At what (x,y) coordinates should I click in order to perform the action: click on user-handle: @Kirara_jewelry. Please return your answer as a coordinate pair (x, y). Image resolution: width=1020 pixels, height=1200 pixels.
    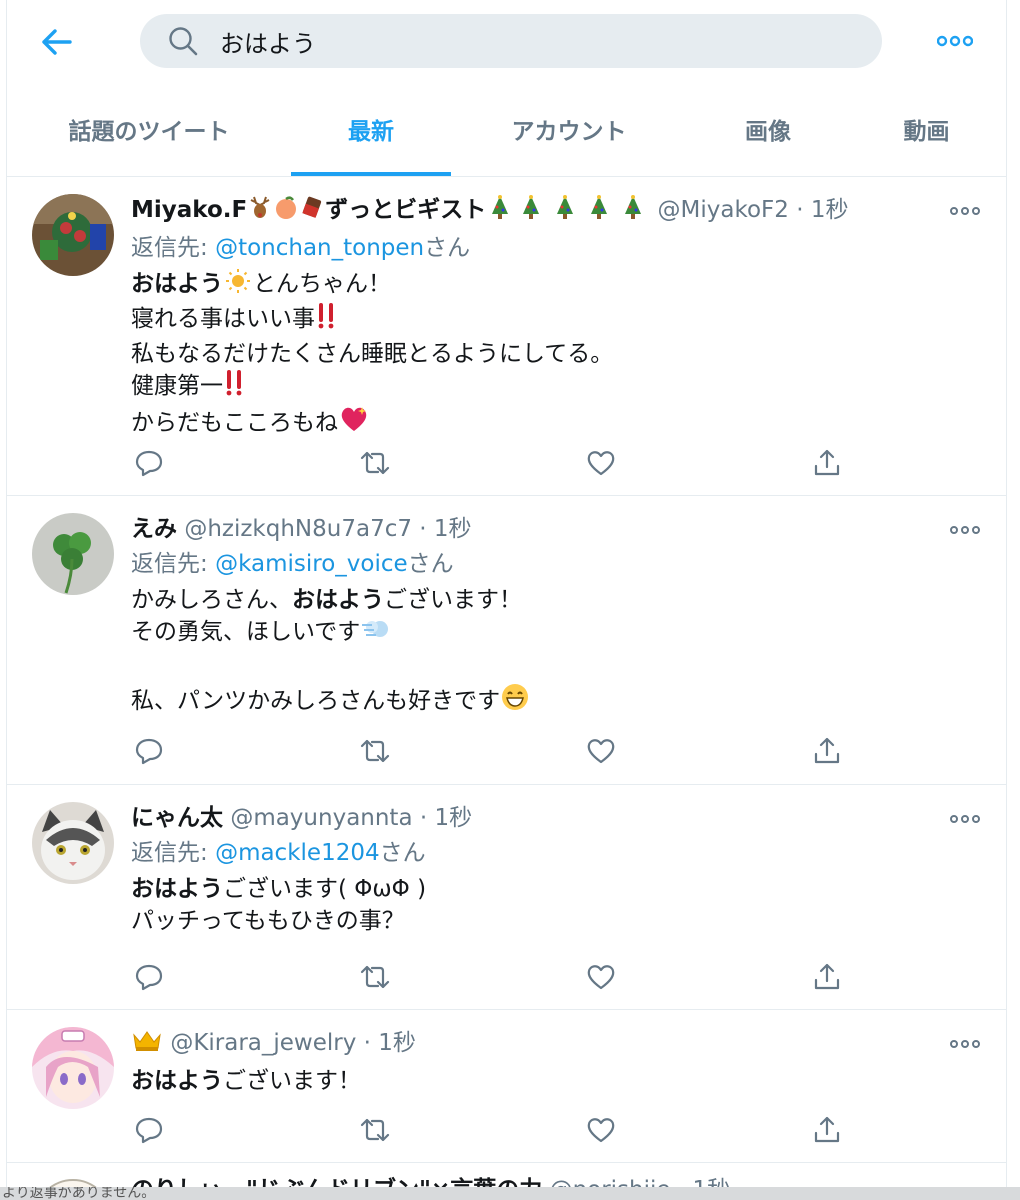
    Looking at the image, I should click on (263, 1043).